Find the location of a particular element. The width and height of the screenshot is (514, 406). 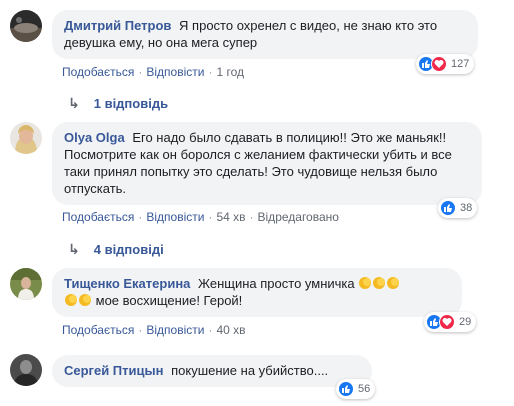

comment-actions: Подобається · Відповісти · 1 год is located at coordinates (153, 72).